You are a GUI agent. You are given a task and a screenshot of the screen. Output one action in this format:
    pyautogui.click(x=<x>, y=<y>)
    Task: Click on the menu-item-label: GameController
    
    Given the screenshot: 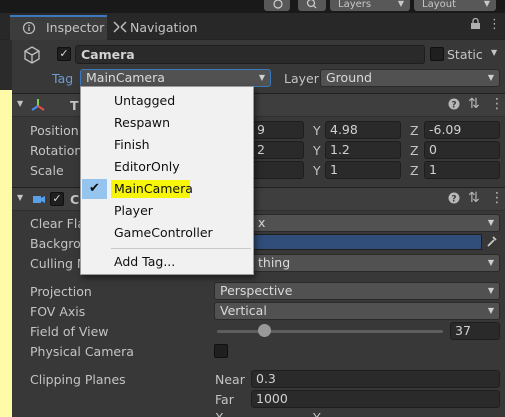 What is the action you would take?
    pyautogui.click(x=163, y=232)
    